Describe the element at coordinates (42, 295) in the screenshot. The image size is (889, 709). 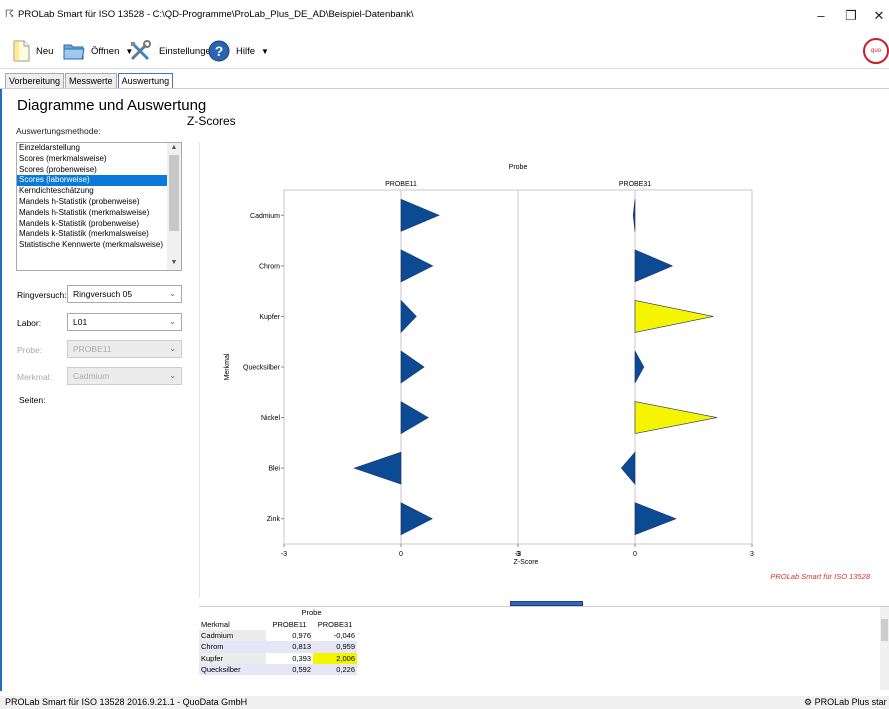
I see `ringversuch-label: Ringversuch:` at that location.